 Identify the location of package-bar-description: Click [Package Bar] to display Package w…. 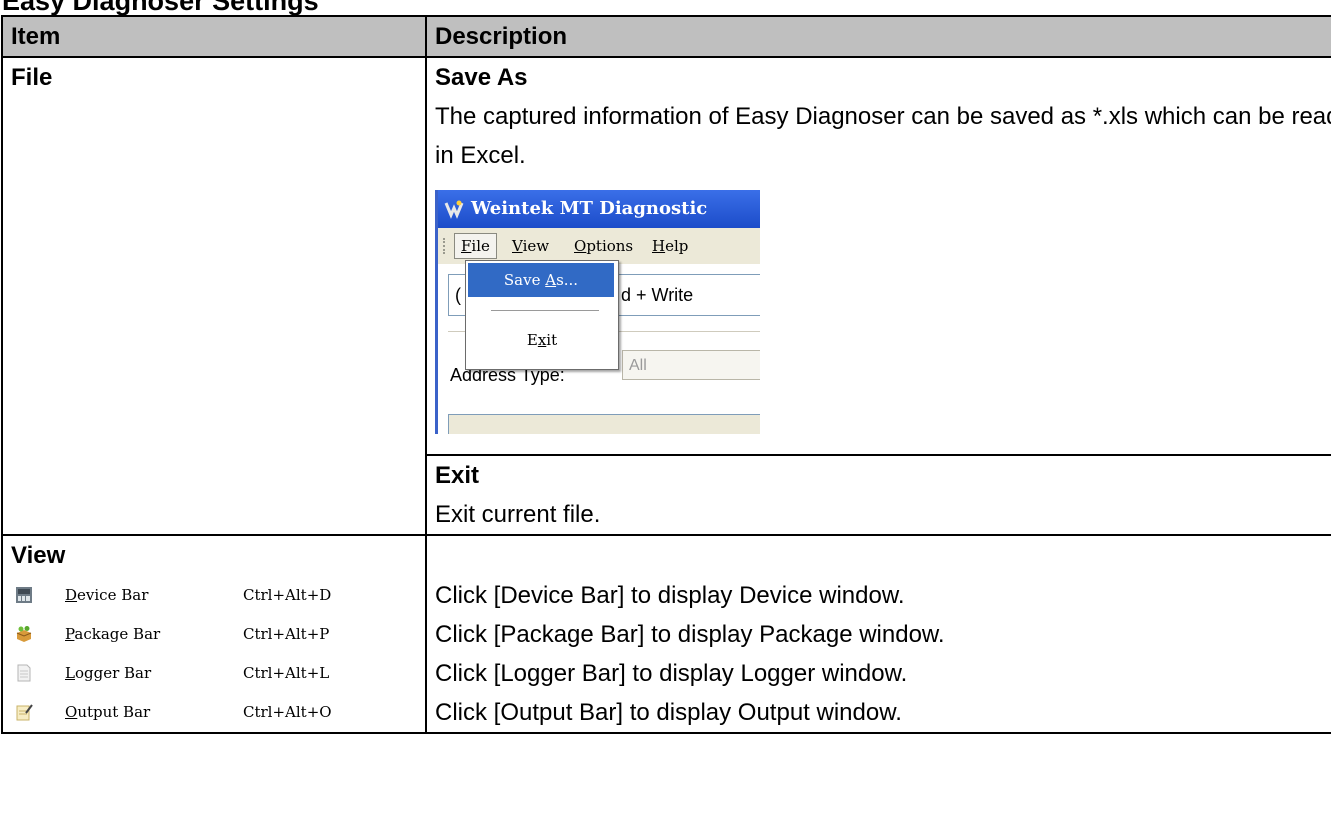
(690, 634).